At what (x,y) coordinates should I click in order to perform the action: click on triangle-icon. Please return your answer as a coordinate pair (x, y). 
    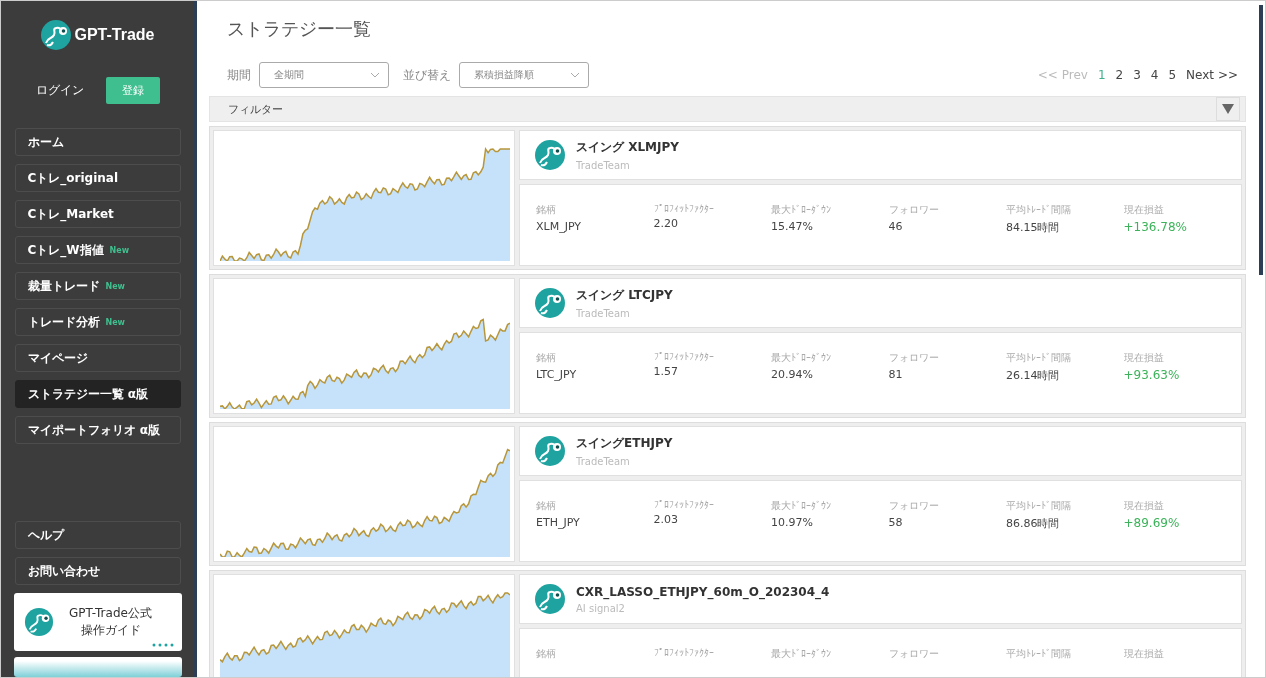
    Looking at the image, I should click on (1228, 109).